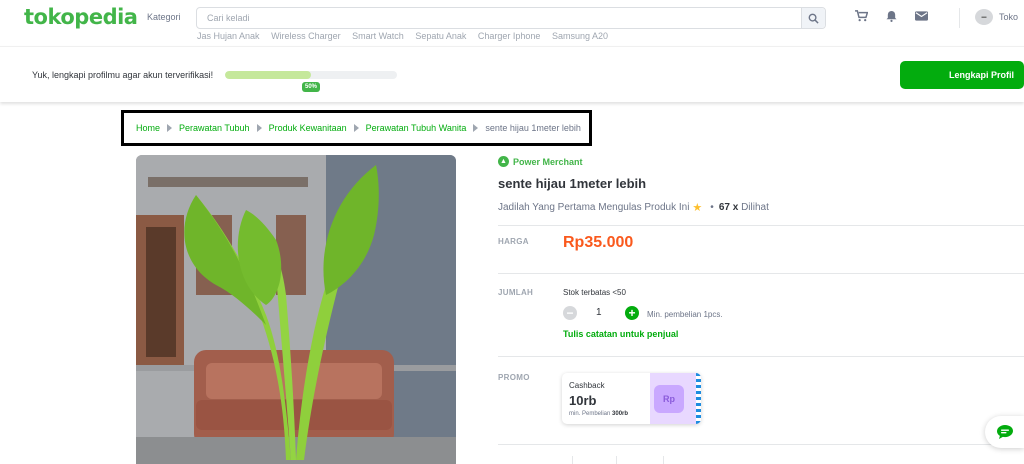  What do you see at coordinates (533, 128) in the screenshot?
I see `breadcrumb-current: sente hijau 1meter lebih` at bounding box center [533, 128].